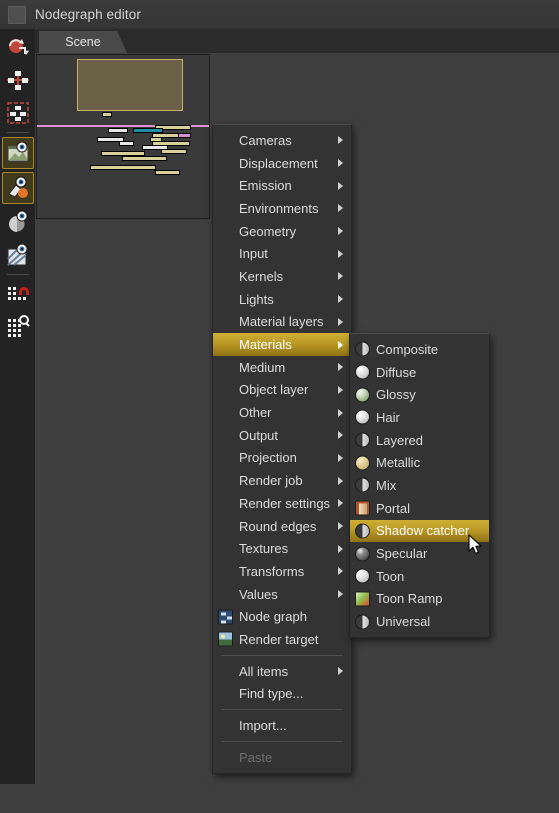  I want to click on menu-item-label: Other, so click(255, 413).